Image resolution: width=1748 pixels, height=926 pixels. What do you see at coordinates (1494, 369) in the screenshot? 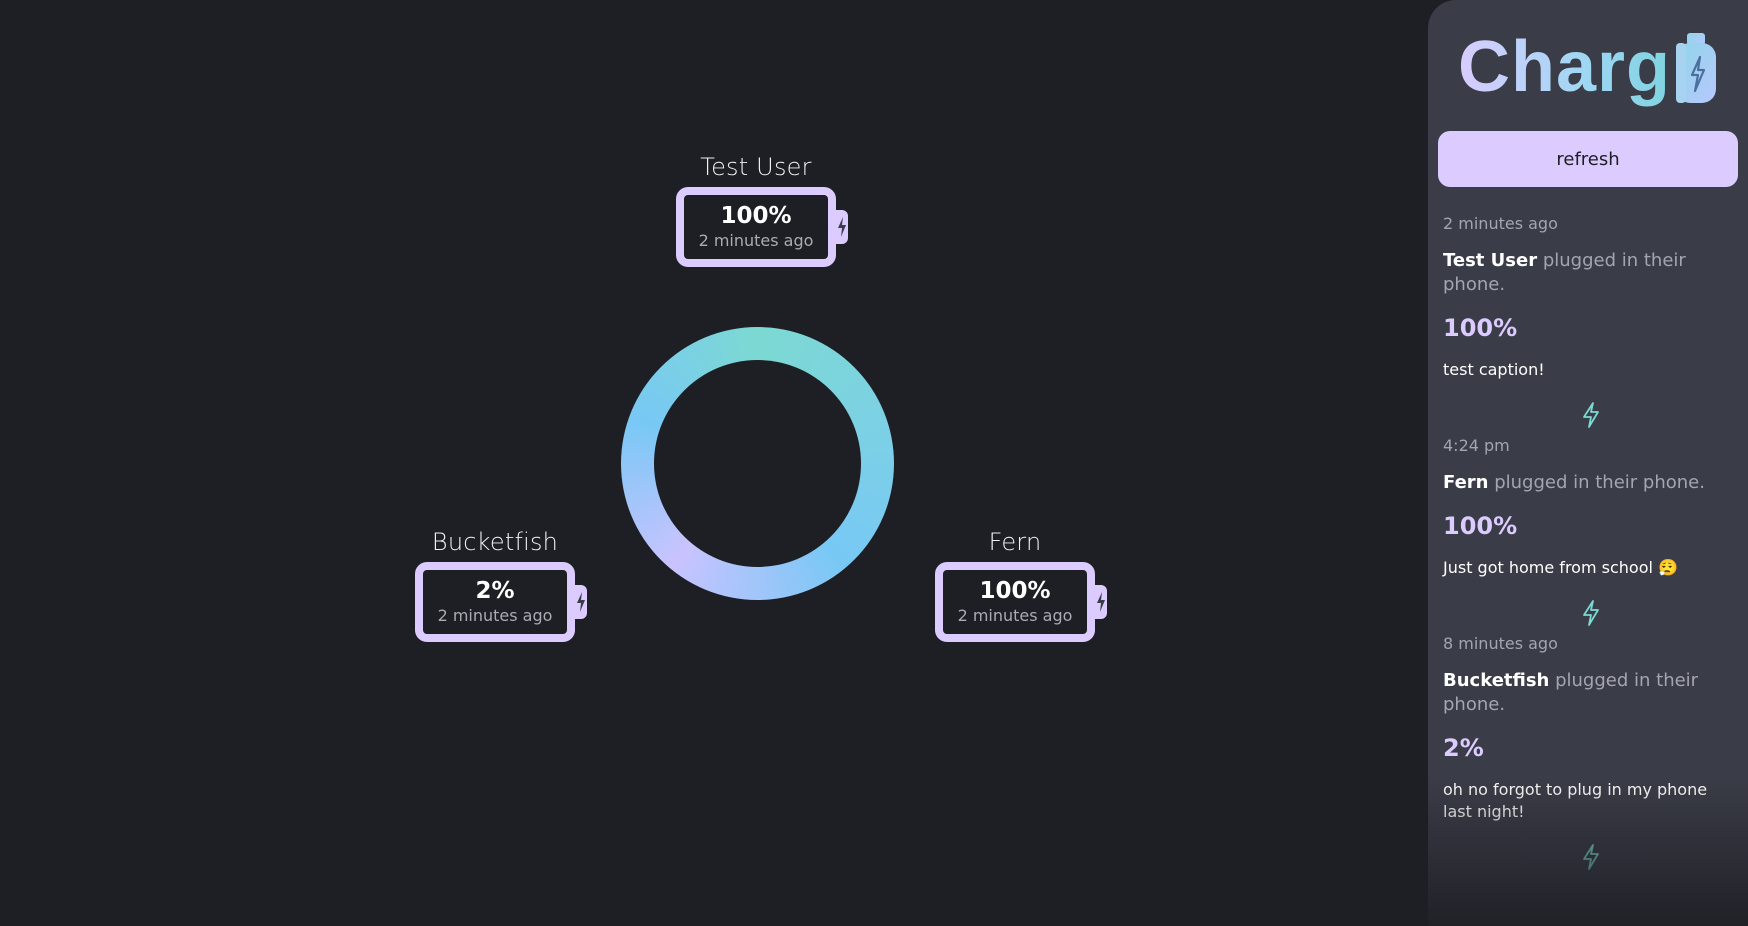
I see `feed-caption: test caption!` at bounding box center [1494, 369].